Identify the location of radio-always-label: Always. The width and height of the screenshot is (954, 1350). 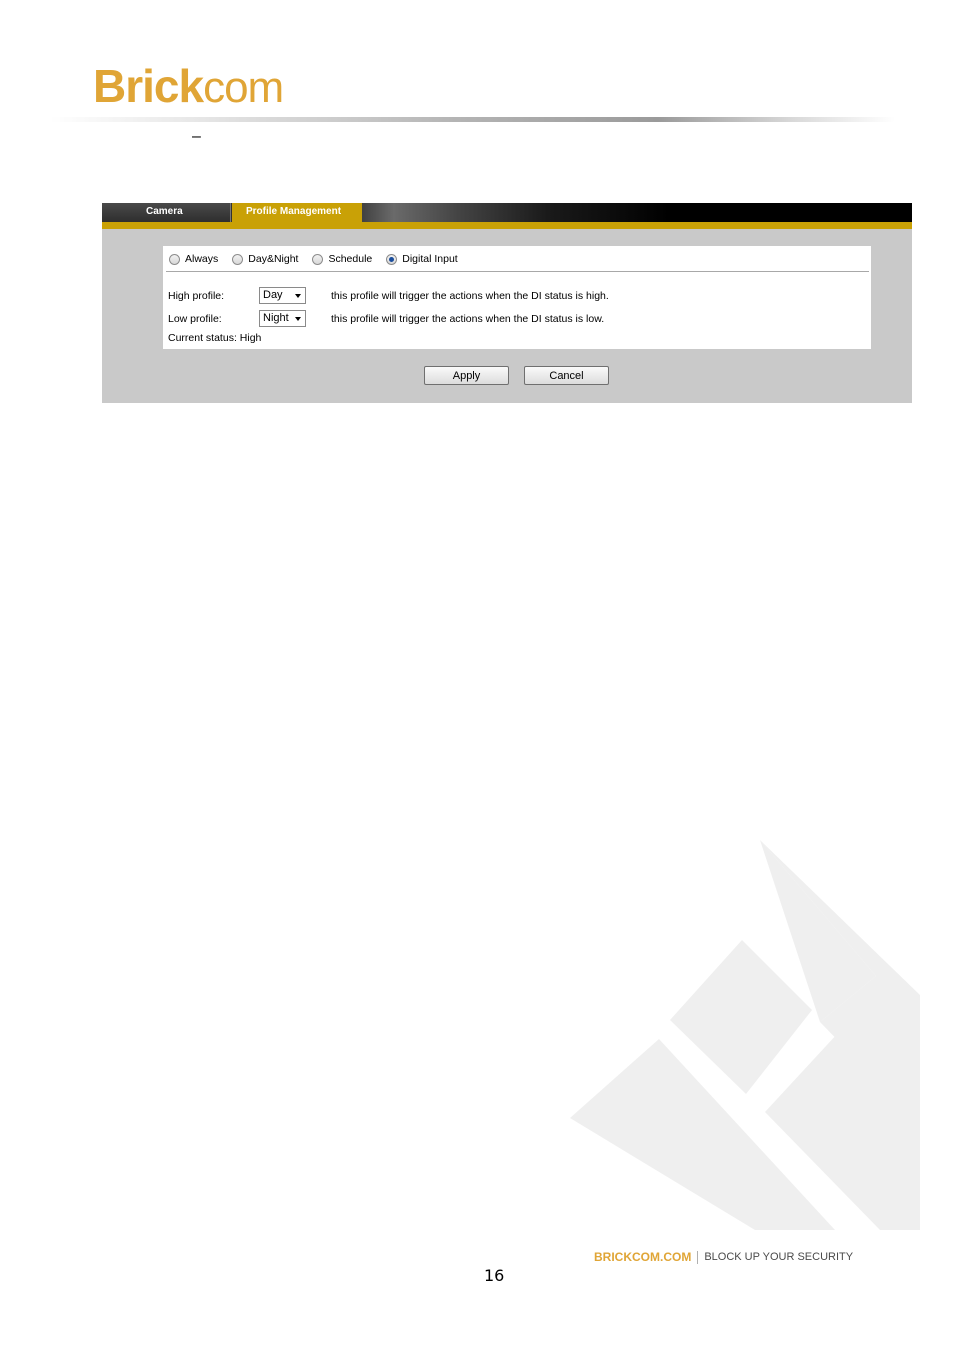
(202, 259).